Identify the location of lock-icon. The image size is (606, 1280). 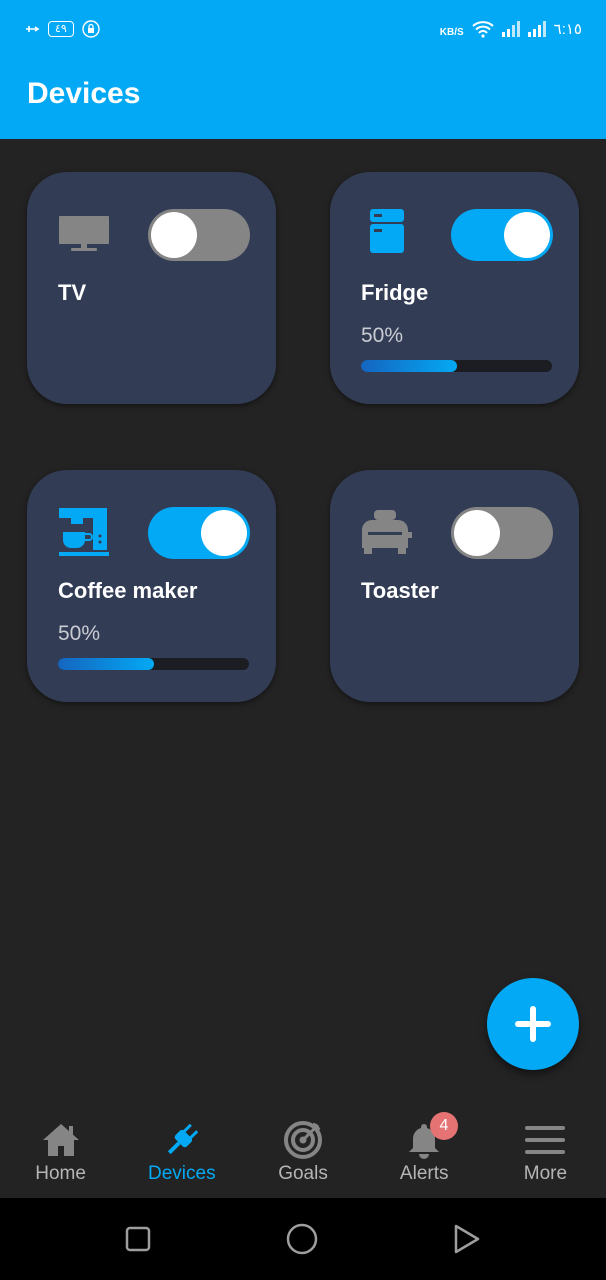
(91, 29).